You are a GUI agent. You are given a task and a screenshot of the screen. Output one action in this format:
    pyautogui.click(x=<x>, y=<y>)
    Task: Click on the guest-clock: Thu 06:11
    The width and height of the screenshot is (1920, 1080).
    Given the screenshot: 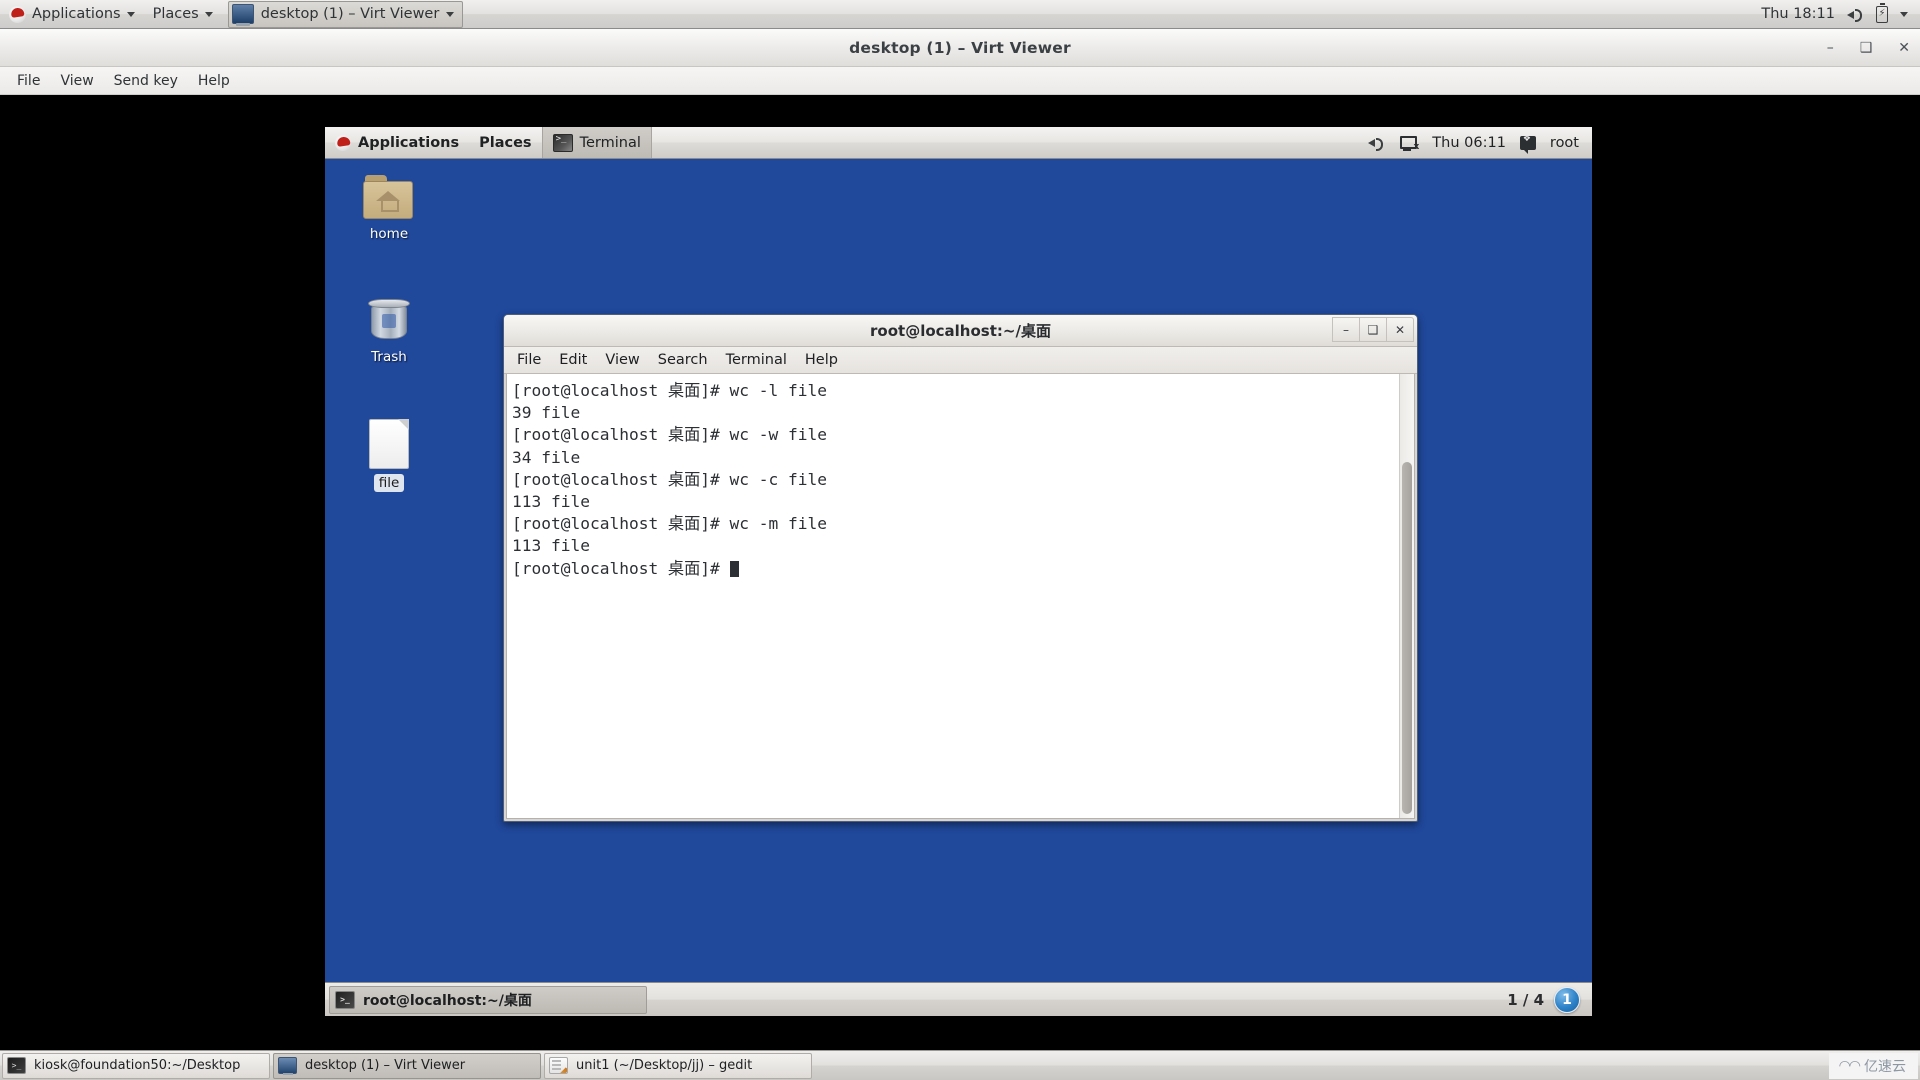 What is the action you would take?
    pyautogui.click(x=1469, y=143)
    